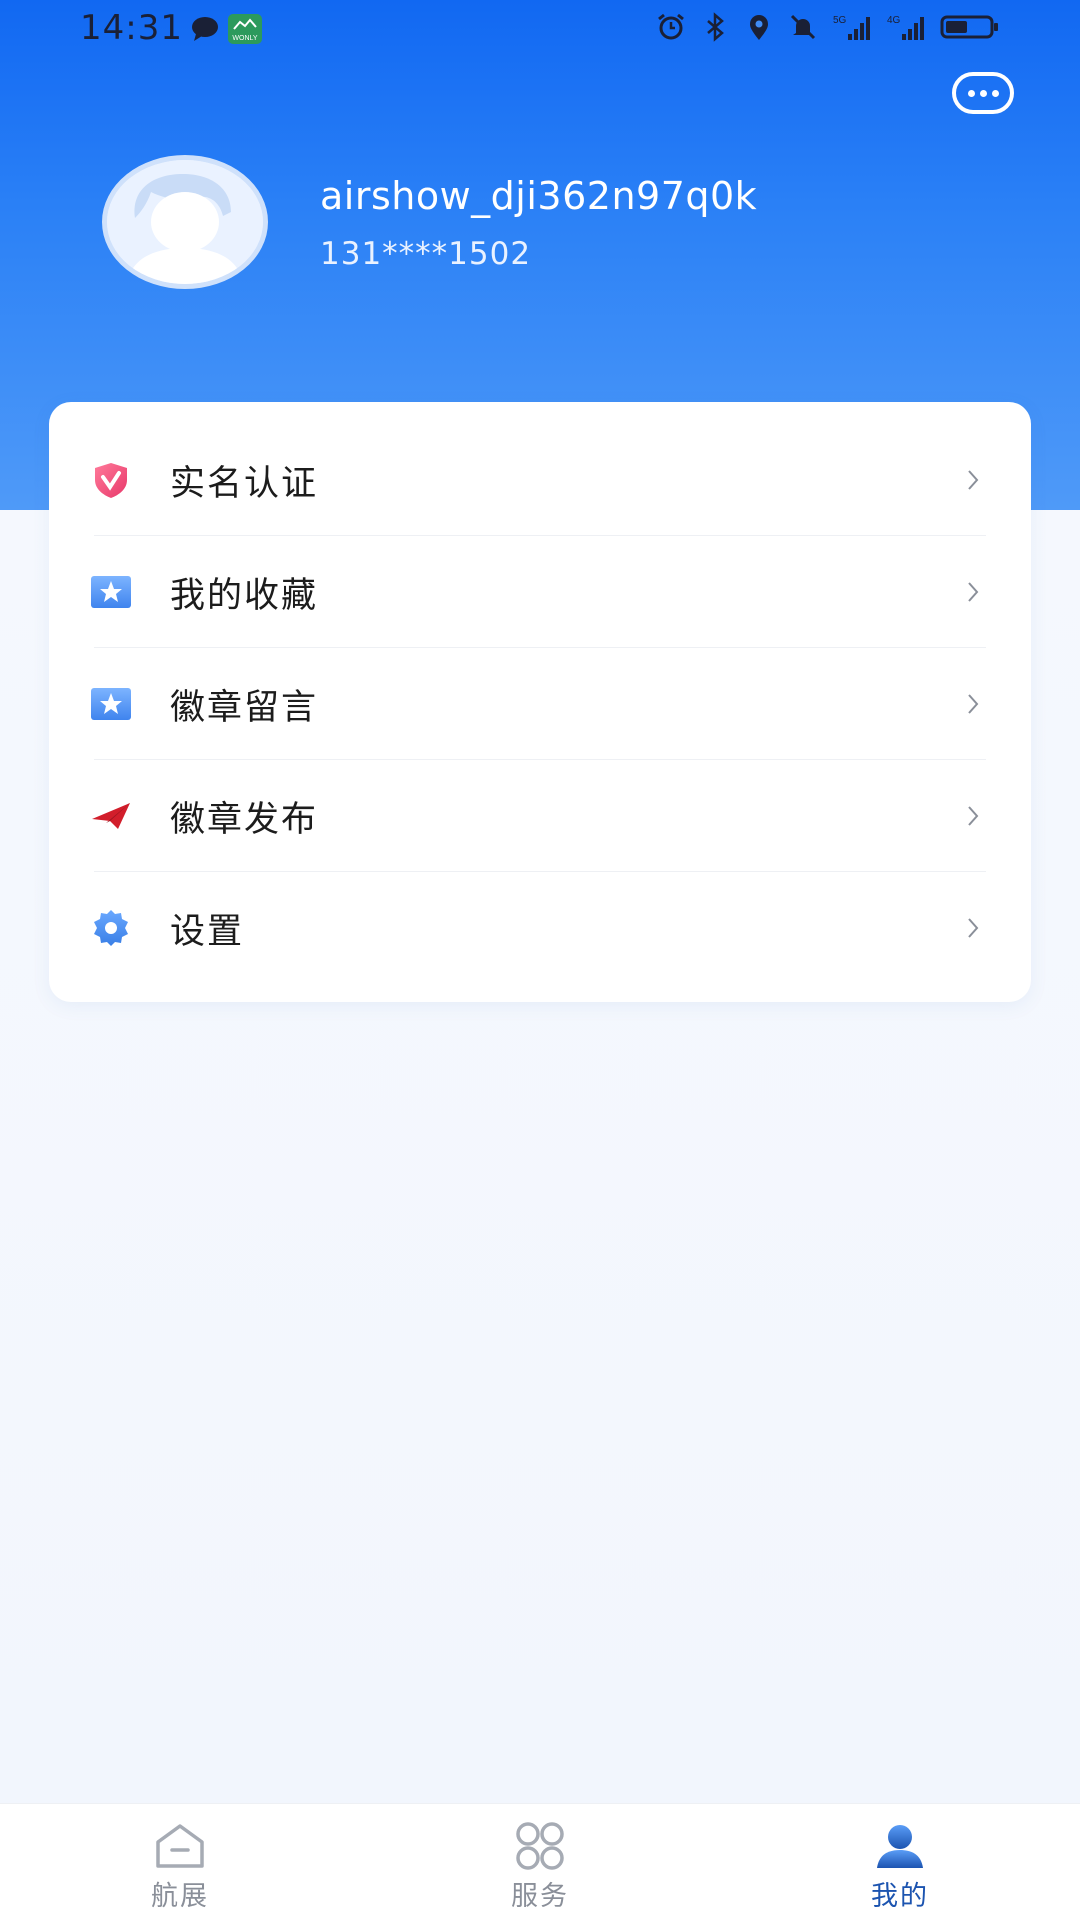  What do you see at coordinates (111, 704) in the screenshot?
I see `star-badge-icon` at bounding box center [111, 704].